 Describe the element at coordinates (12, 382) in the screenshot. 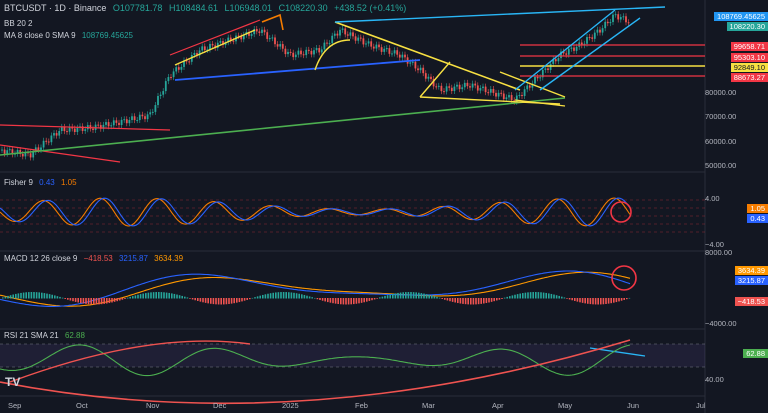

I see `tradingview-logo: TV` at that location.